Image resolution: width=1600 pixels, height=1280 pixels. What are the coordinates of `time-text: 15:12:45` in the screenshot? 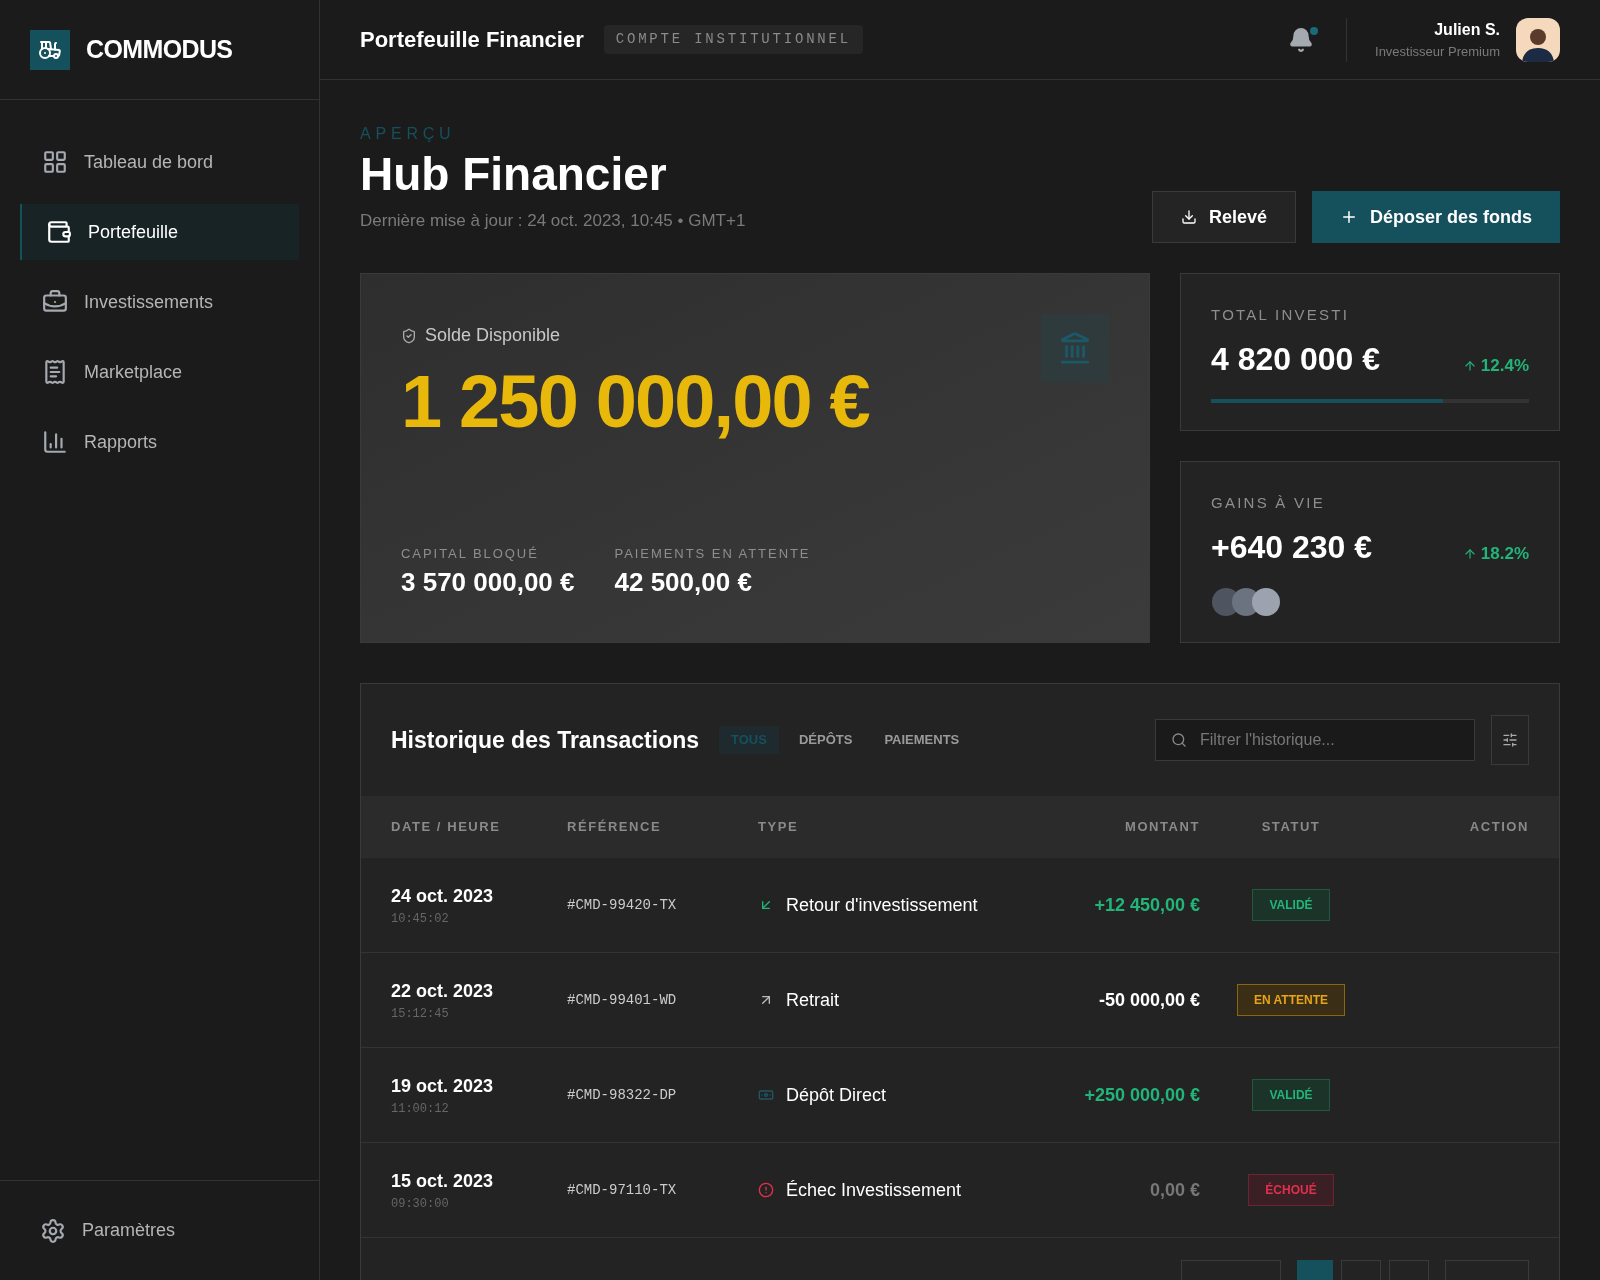 It's located at (420, 1014).